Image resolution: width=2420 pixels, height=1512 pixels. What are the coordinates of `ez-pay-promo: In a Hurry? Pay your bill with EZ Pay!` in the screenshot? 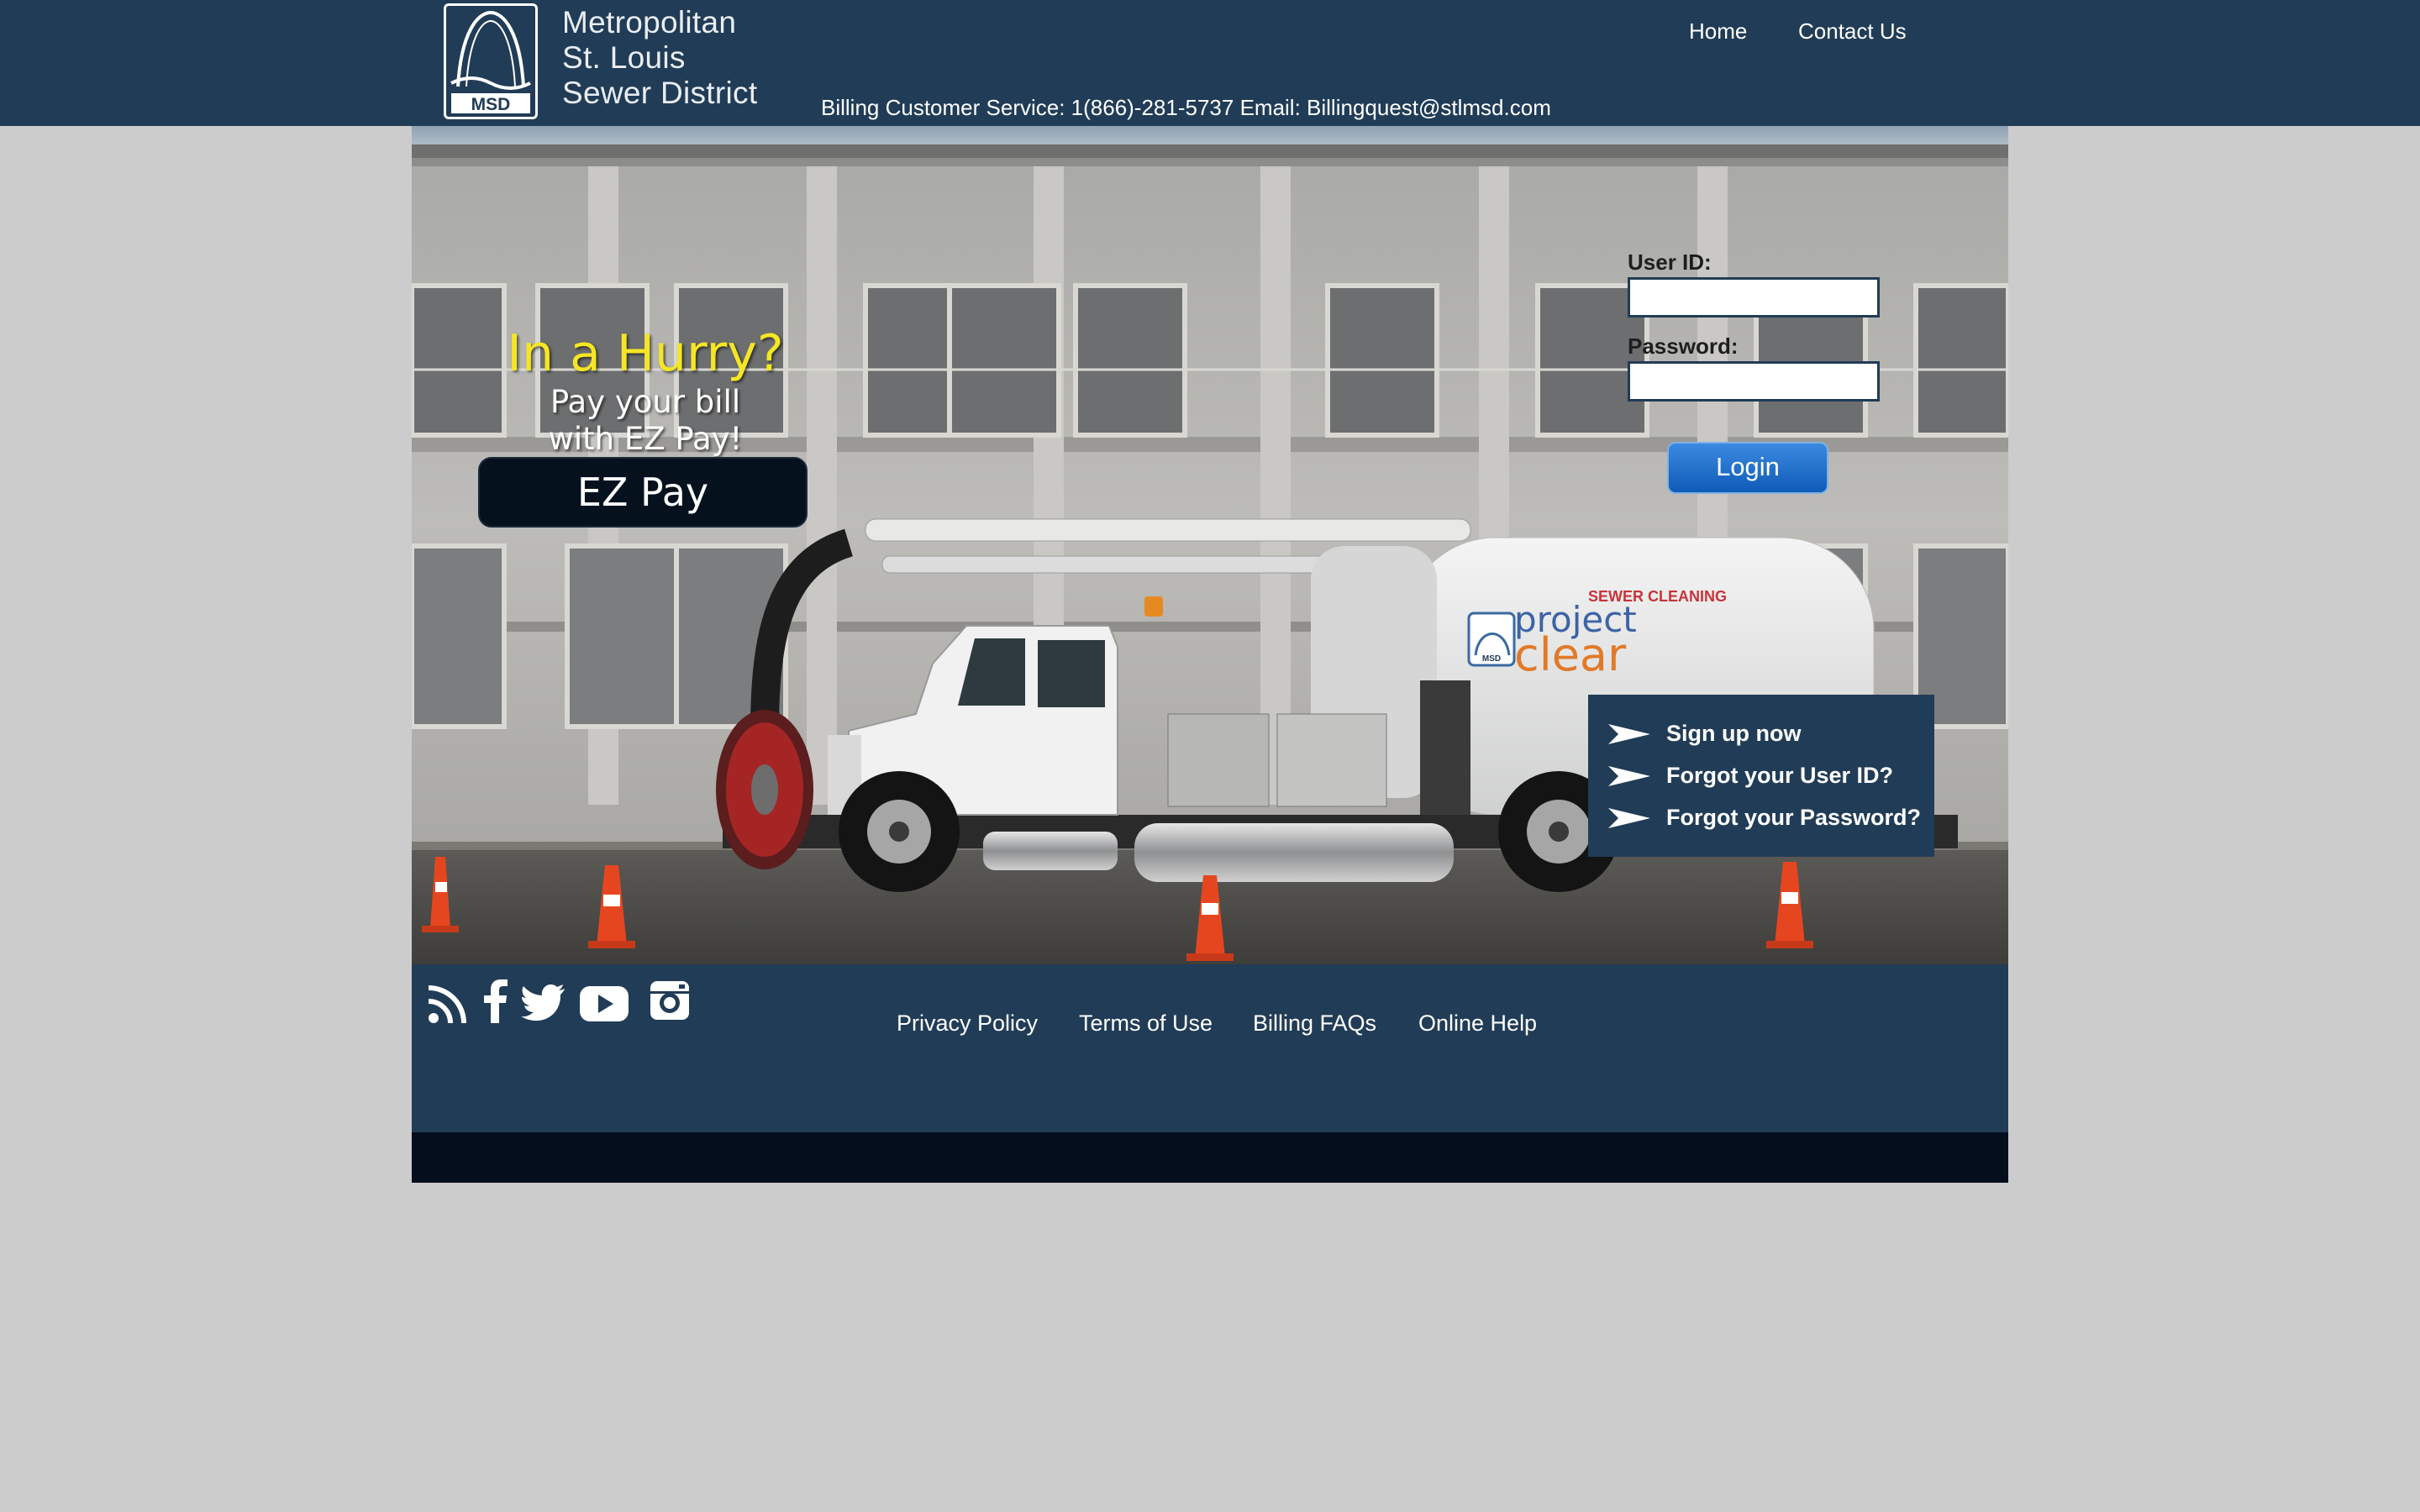 It's located at (645, 390).